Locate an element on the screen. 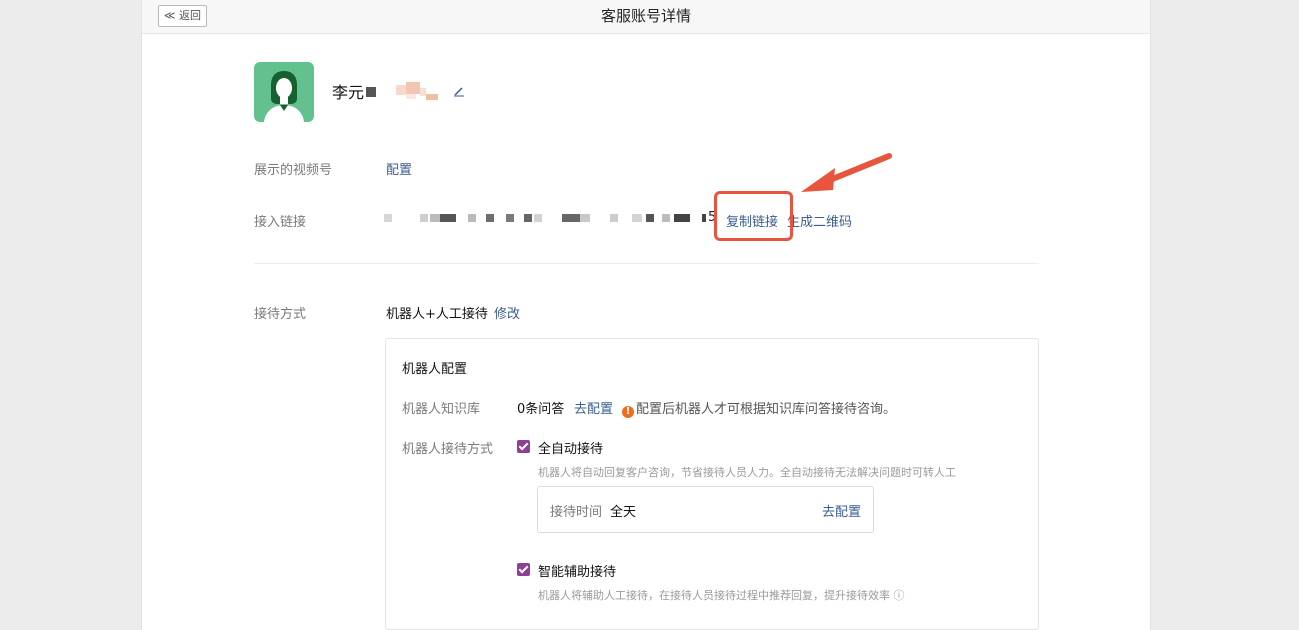  reception-time-config-link: 去配置 is located at coordinates (841, 510).